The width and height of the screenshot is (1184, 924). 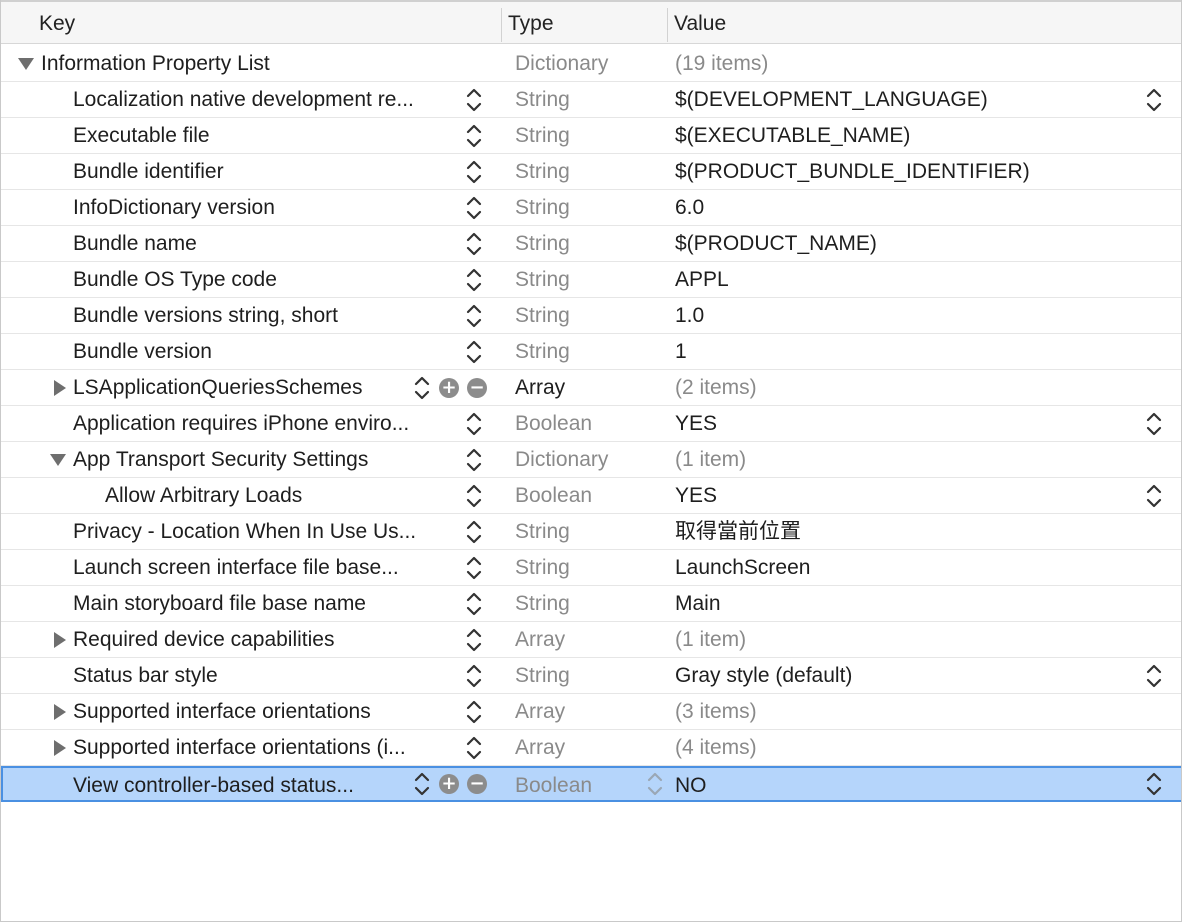 What do you see at coordinates (531, 23) in the screenshot?
I see `column-header-type: Type` at bounding box center [531, 23].